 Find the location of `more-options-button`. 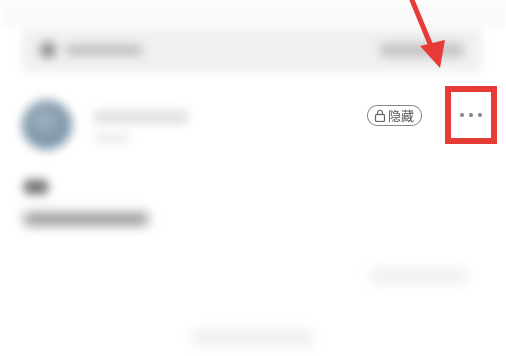

more-options-button is located at coordinates (471, 115).